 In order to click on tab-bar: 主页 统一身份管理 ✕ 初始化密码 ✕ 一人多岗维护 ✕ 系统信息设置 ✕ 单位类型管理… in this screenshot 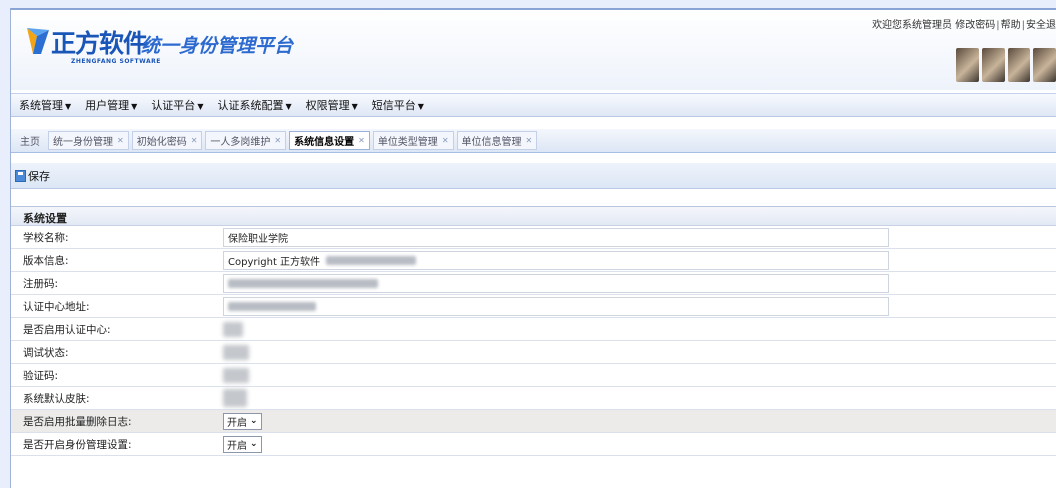, I will do `click(533, 141)`.